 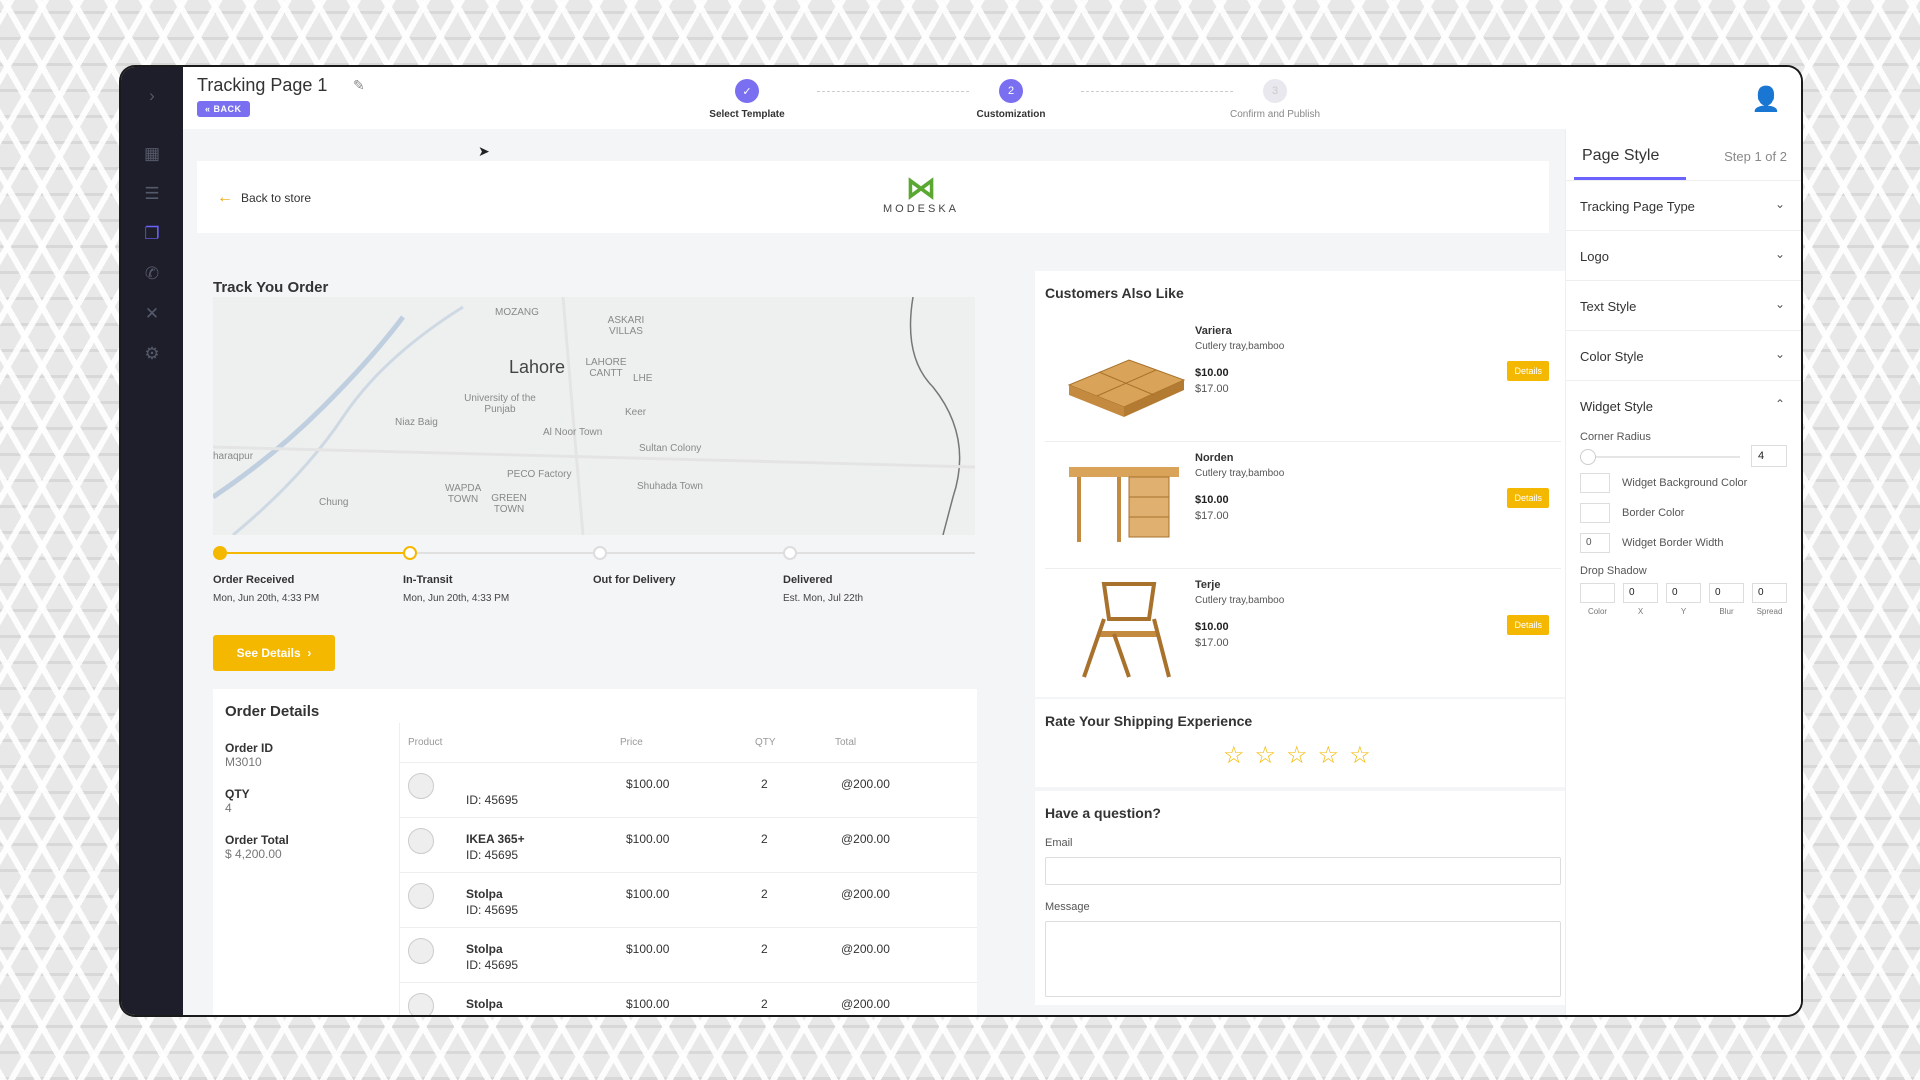 I want to click on panel-tabs: Page Style Step 1 of 2, so click(x=1683, y=155).